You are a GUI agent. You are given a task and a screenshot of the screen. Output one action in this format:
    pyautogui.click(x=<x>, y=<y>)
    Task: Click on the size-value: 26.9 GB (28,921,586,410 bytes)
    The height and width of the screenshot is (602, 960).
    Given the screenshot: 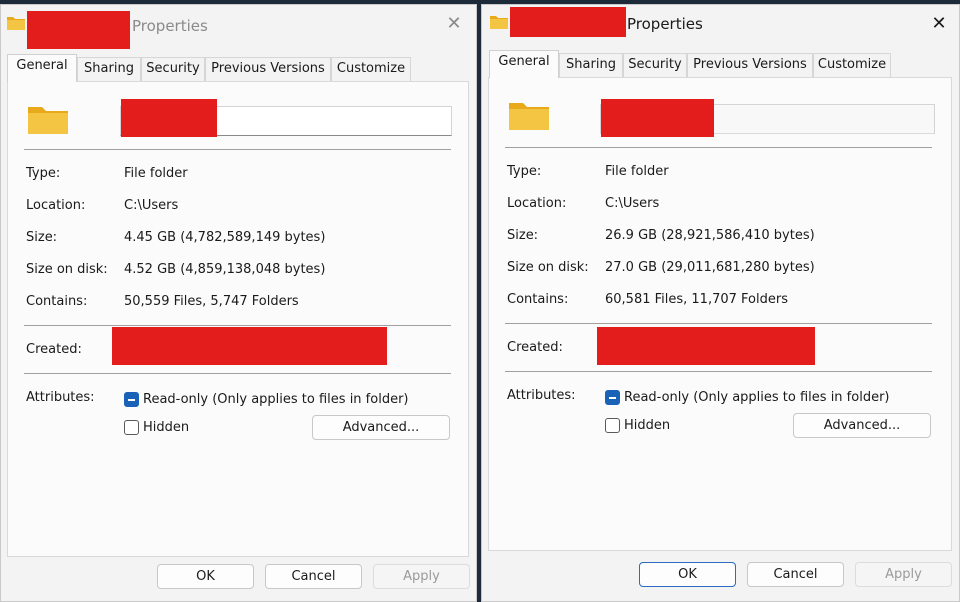 What is the action you would take?
    pyautogui.click(x=710, y=235)
    